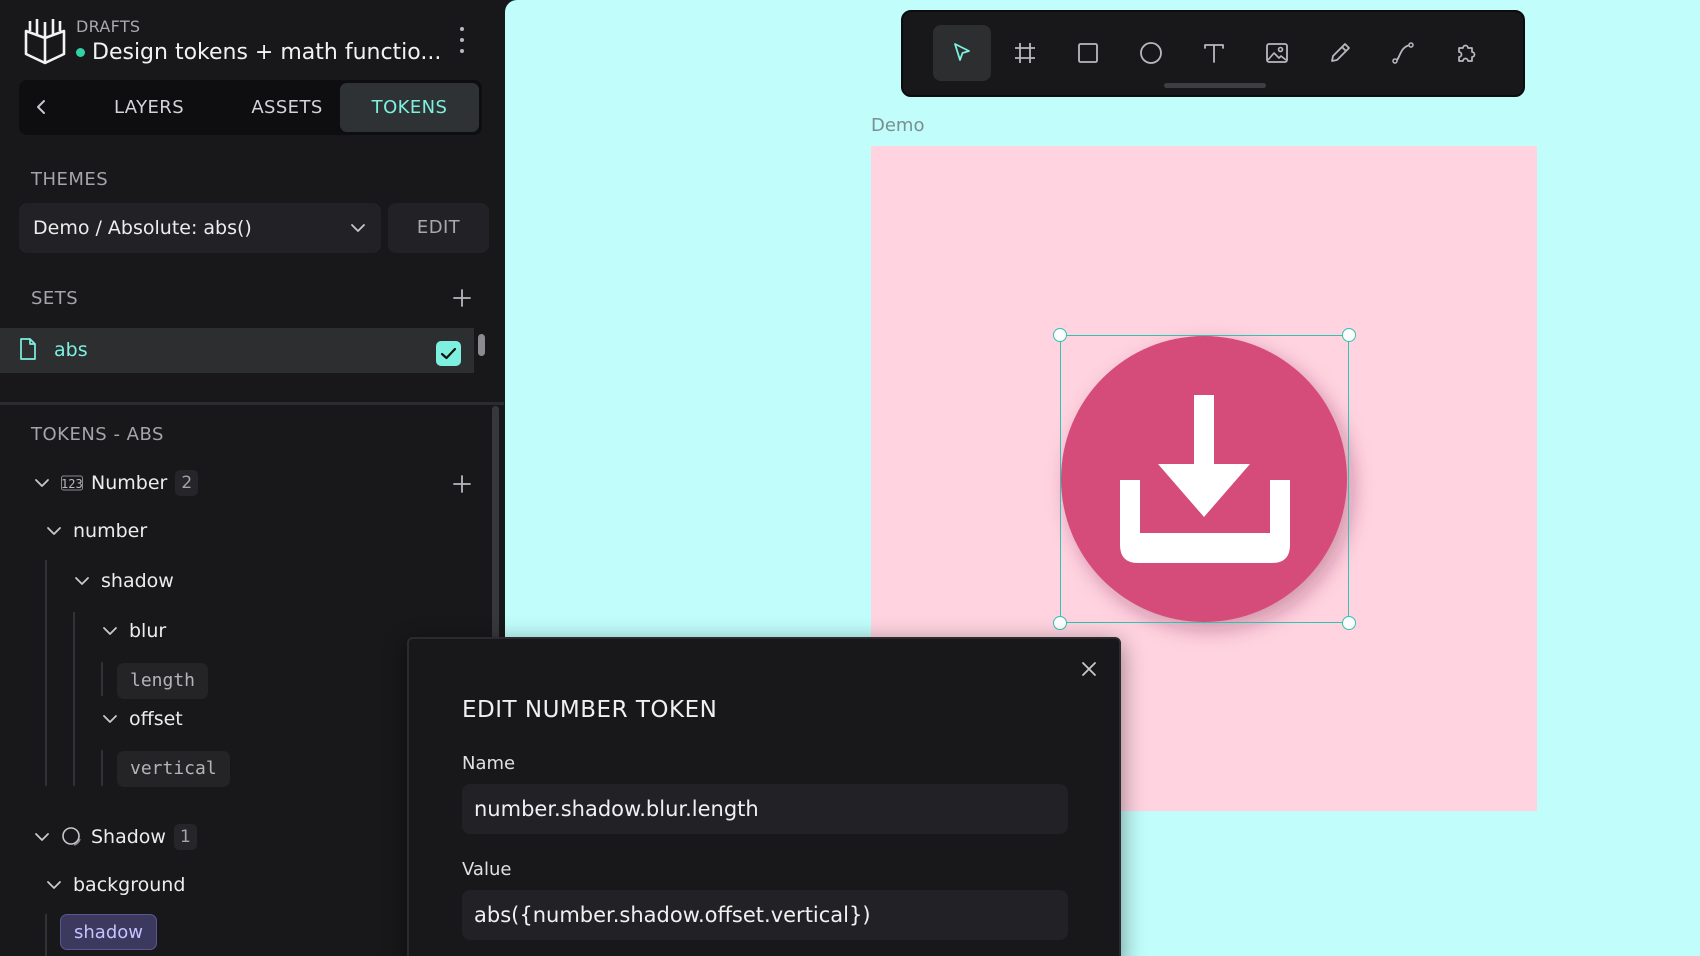  What do you see at coordinates (70, 179) in the screenshot?
I see `themes-title: THEMES` at bounding box center [70, 179].